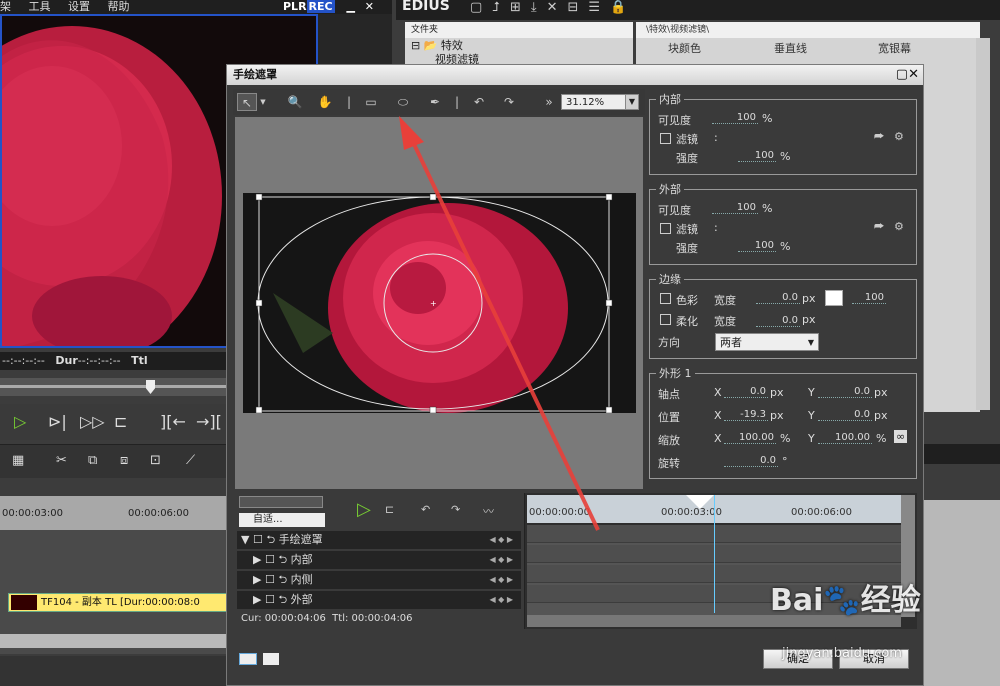 The image size is (1000, 686). What do you see at coordinates (124, 461) in the screenshot?
I see `paste-icon: ⧈` at bounding box center [124, 461].